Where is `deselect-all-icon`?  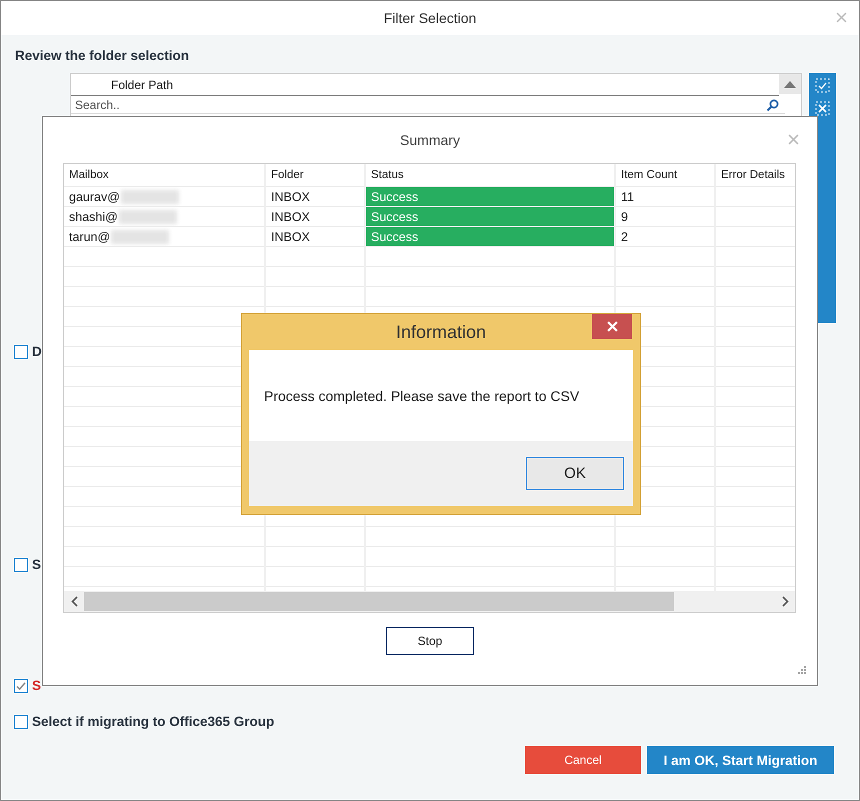 deselect-all-icon is located at coordinates (822, 108).